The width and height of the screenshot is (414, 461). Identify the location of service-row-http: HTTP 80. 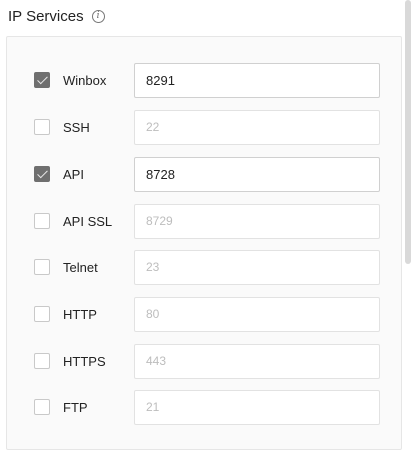
(204, 314).